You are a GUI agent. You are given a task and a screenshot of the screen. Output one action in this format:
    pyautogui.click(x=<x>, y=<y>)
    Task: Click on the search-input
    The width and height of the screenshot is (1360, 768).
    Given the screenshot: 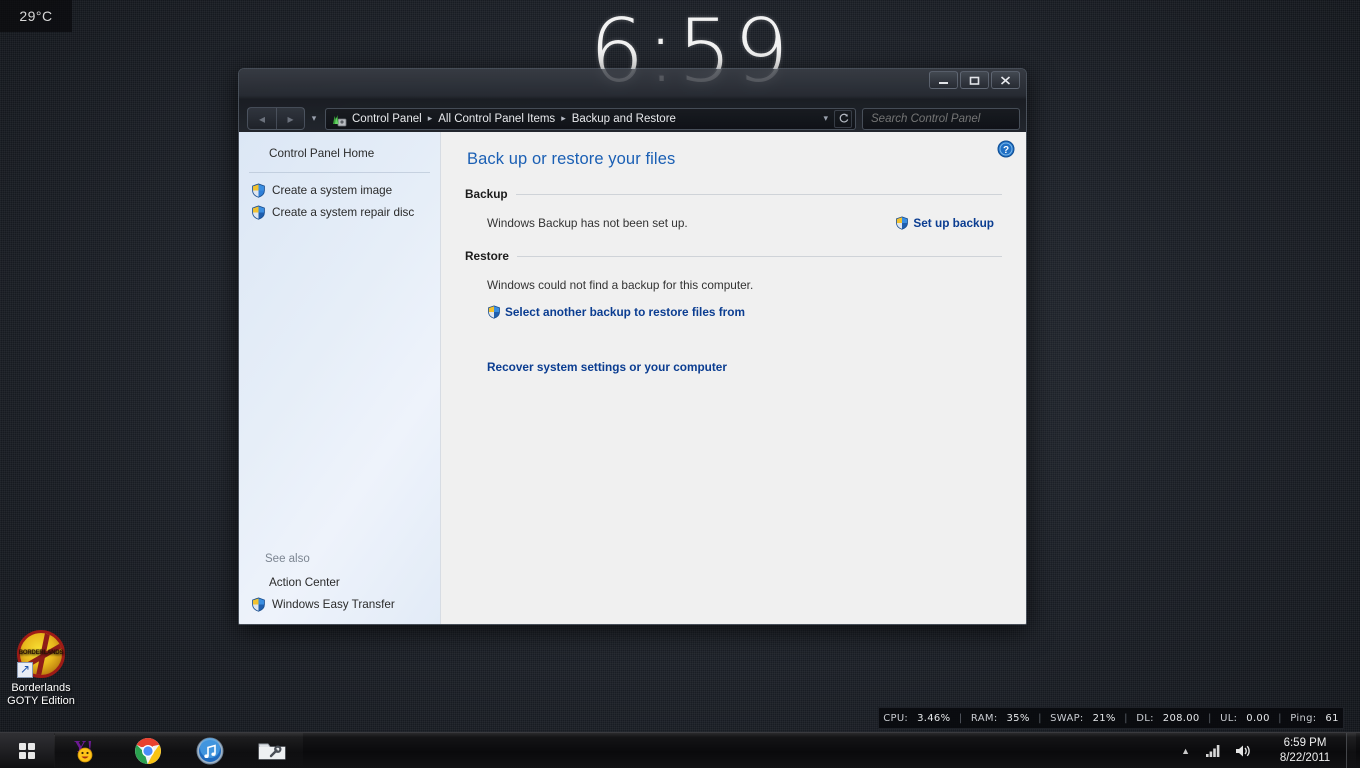 What is the action you would take?
    pyautogui.click(x=948, y=118)
    